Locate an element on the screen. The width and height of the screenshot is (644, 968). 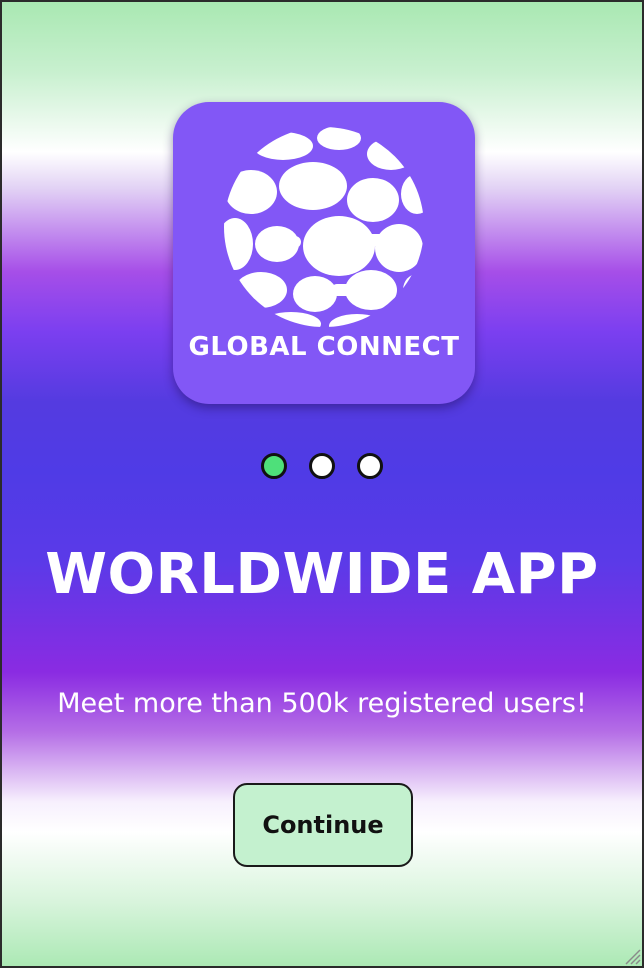
continue-button: Continue is located at coordinates (323, 825).